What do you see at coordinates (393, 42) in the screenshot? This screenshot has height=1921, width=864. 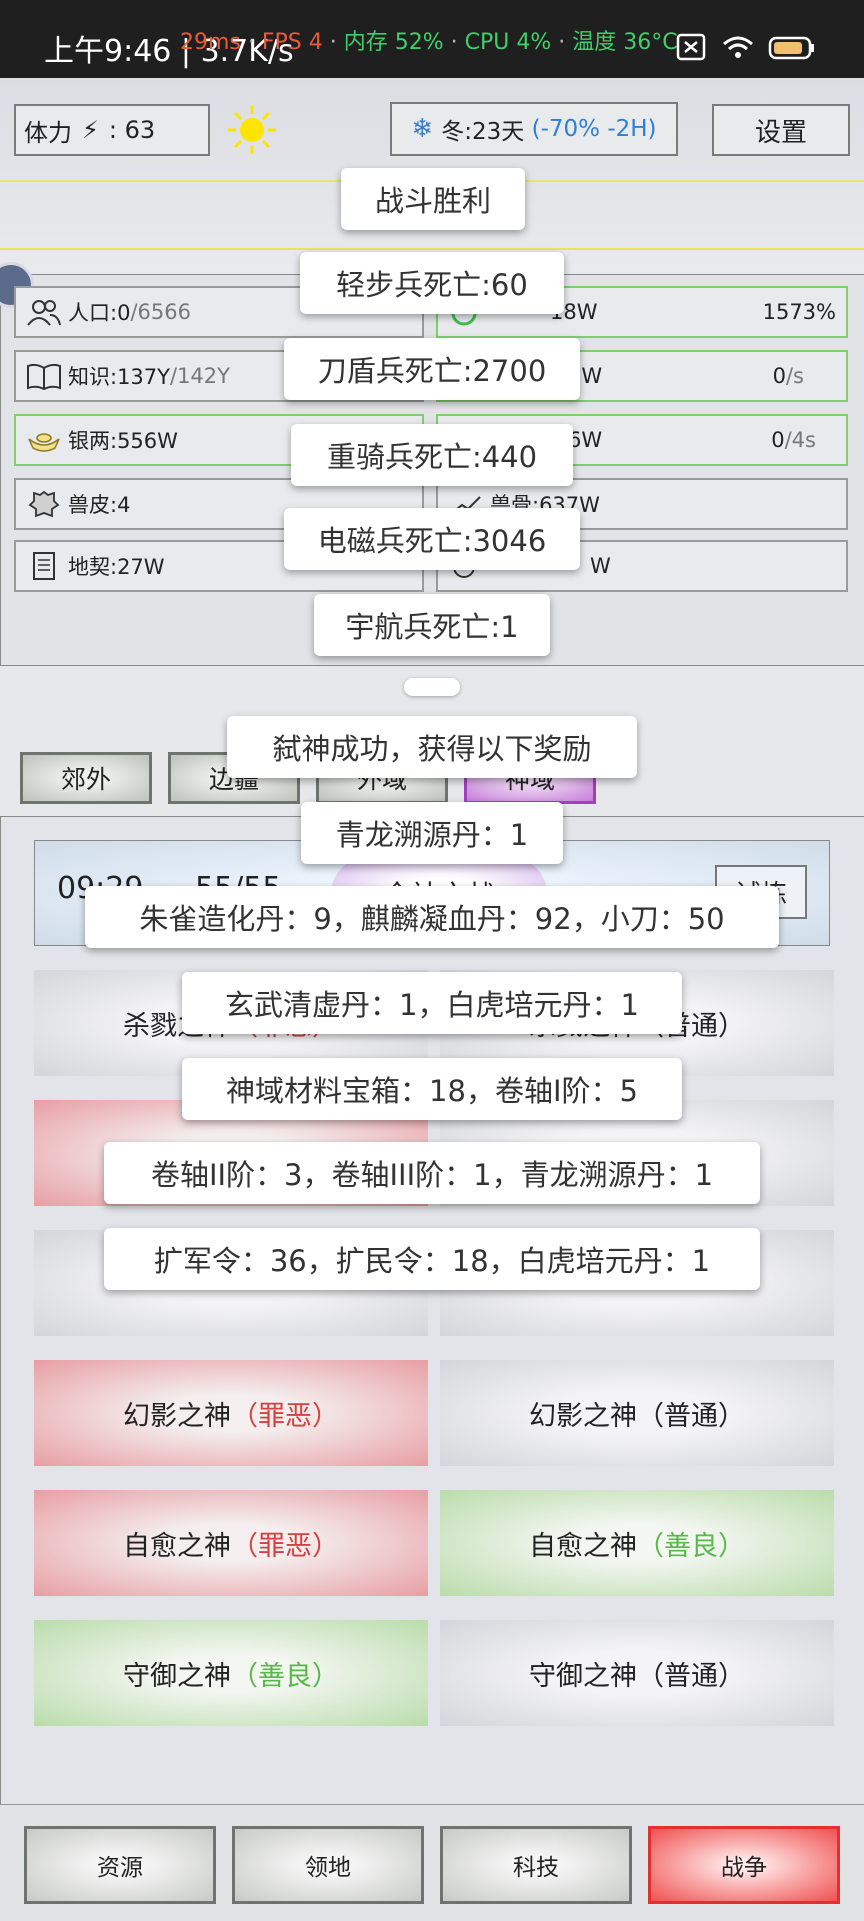 I see `memory-text: 内存 52%` at bounding box center [393, 42].